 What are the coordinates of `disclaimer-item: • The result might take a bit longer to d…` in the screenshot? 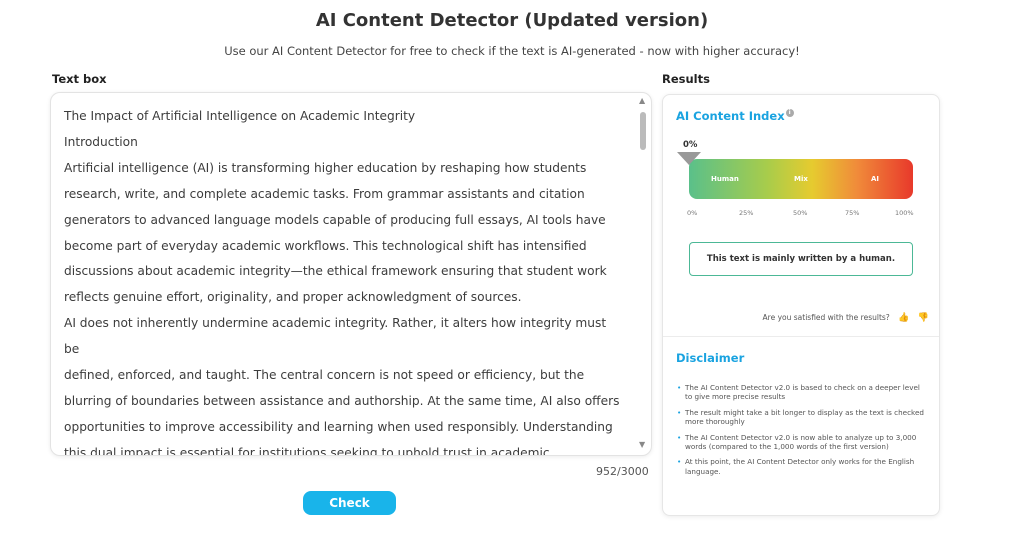 It's located at (802, 417).